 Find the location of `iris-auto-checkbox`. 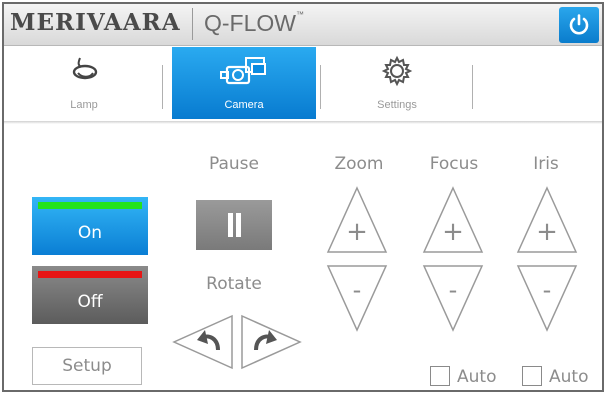

iris-auto-checkbox is located at coordinates (532, 376).